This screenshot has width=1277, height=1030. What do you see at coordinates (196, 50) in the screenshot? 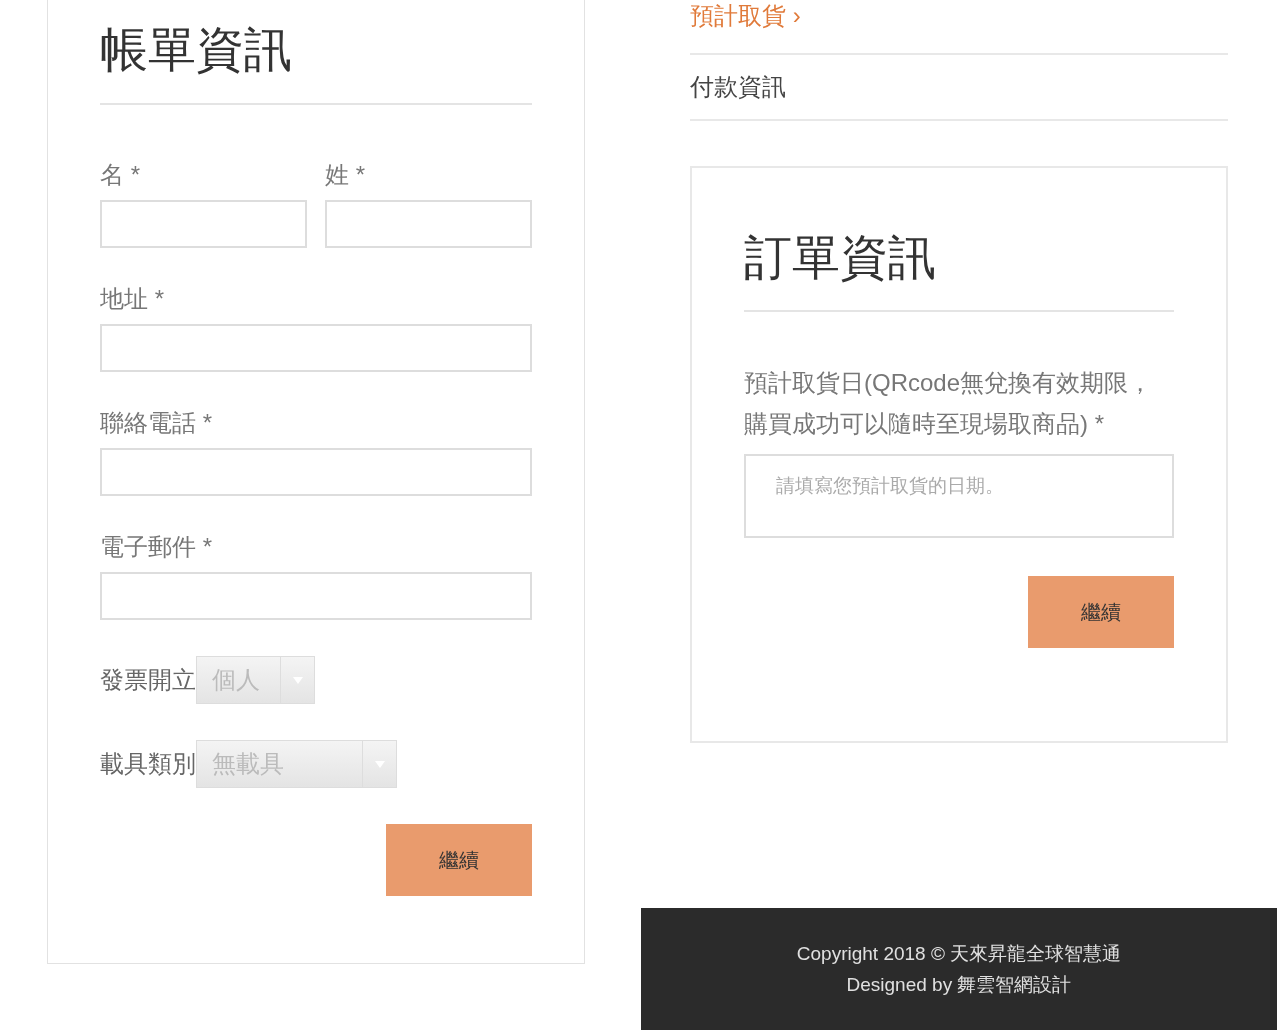
I see `billing-title: 帳單資訊` at bounding box center [196, 50].